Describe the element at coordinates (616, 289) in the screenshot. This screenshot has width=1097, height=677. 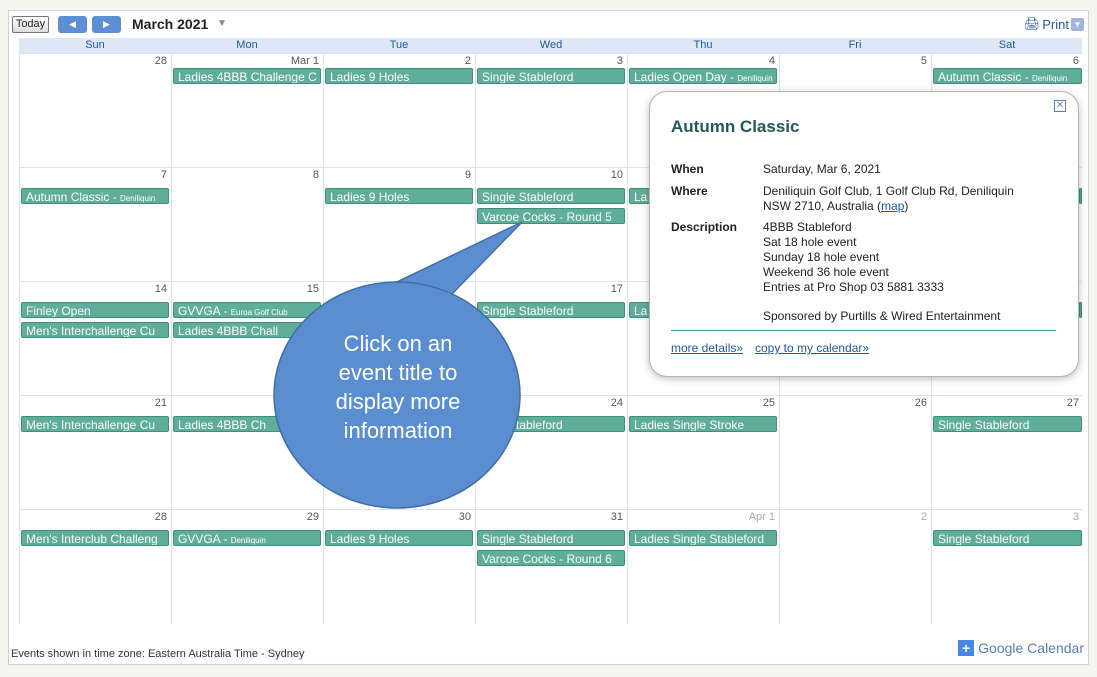
I see `day-number: 17` at that location.